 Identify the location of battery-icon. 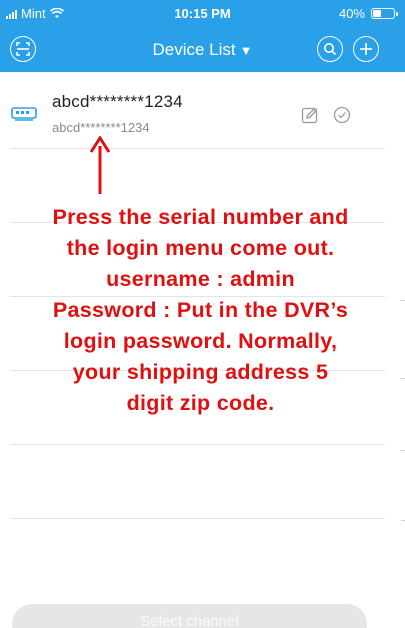
(384, 13).